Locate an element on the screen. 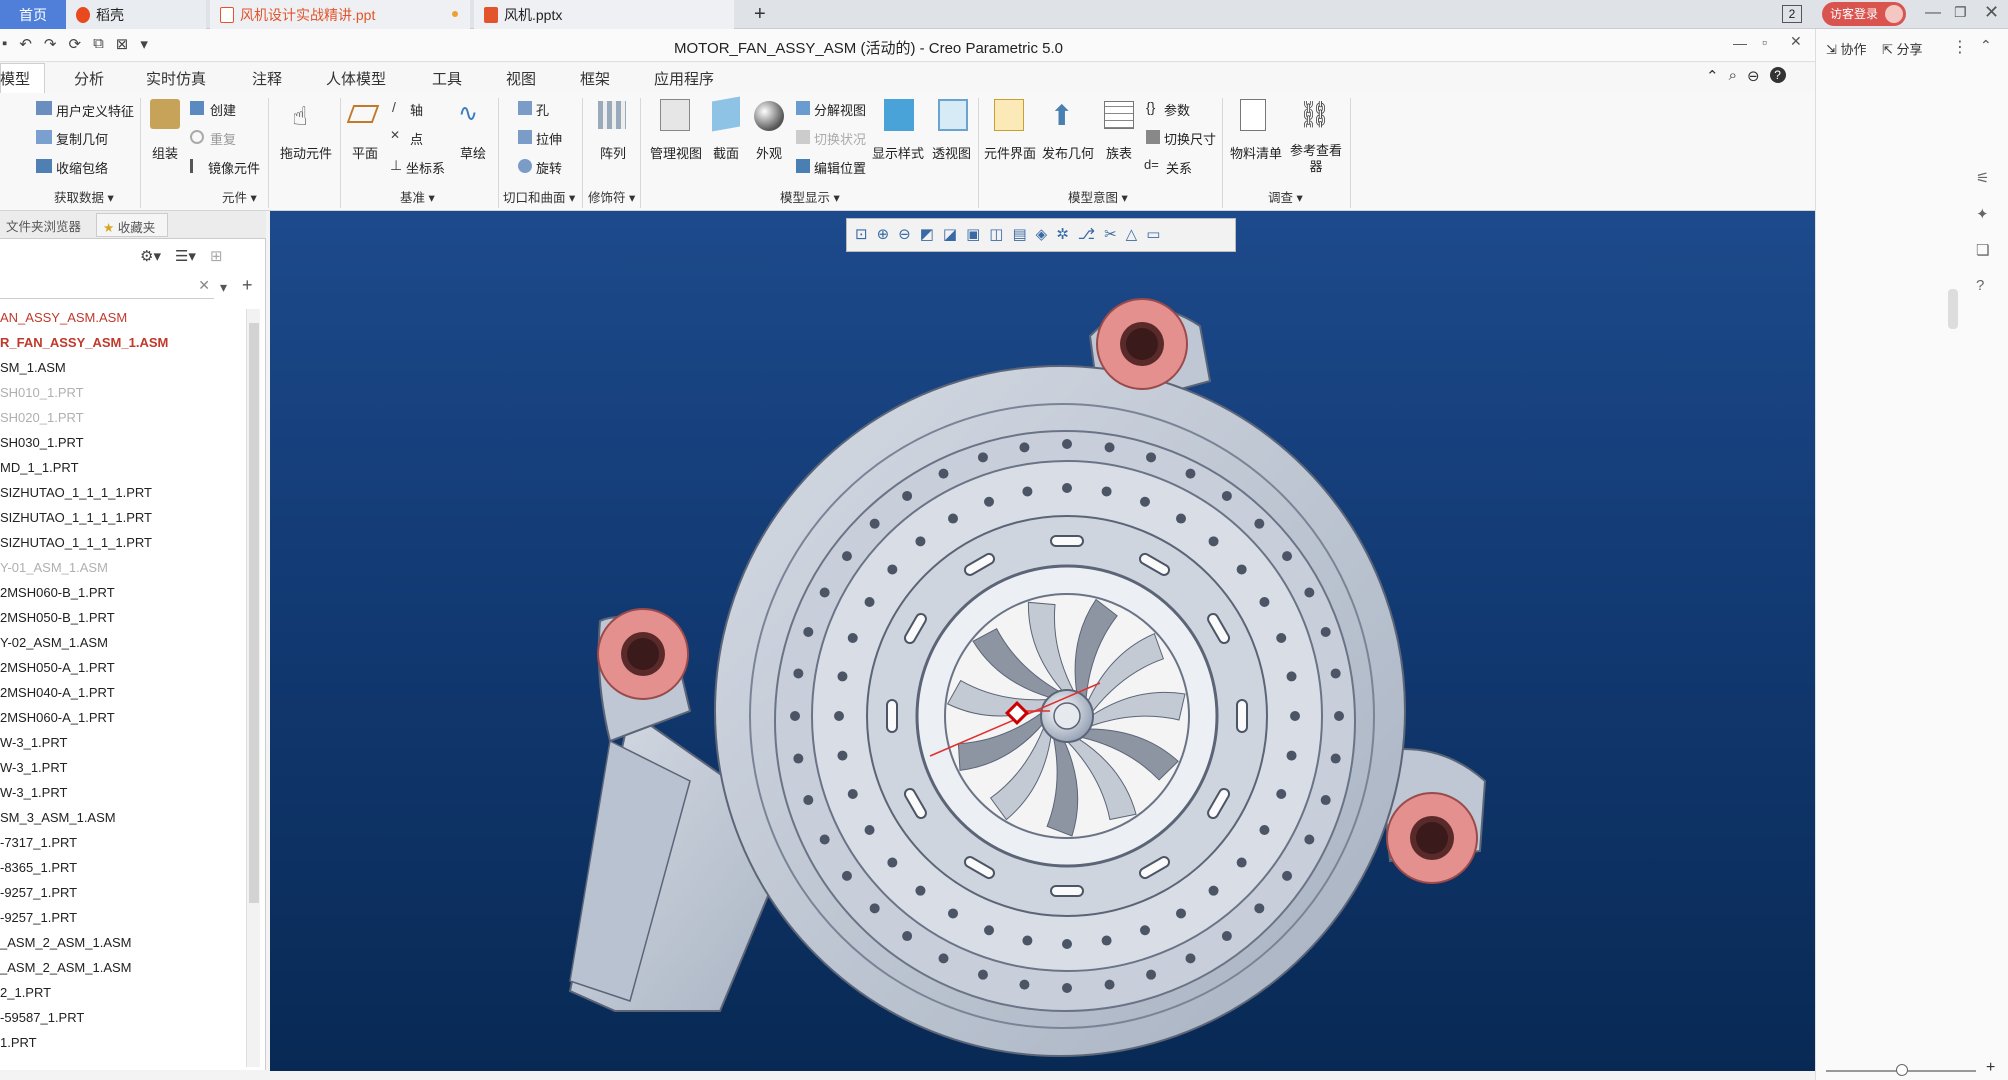 The height and width of the screenshot is (1080, 2008). group-cut-surface: 切口和曲面 ▾ is located at coordinates (539, 196).